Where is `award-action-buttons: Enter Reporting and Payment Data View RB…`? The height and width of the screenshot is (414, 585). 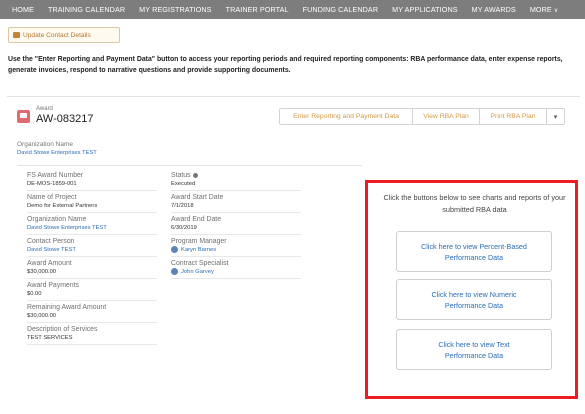 award-action-buttons: Enter Reporting and Payment Data View RB… is located at coordinates (422, 116).